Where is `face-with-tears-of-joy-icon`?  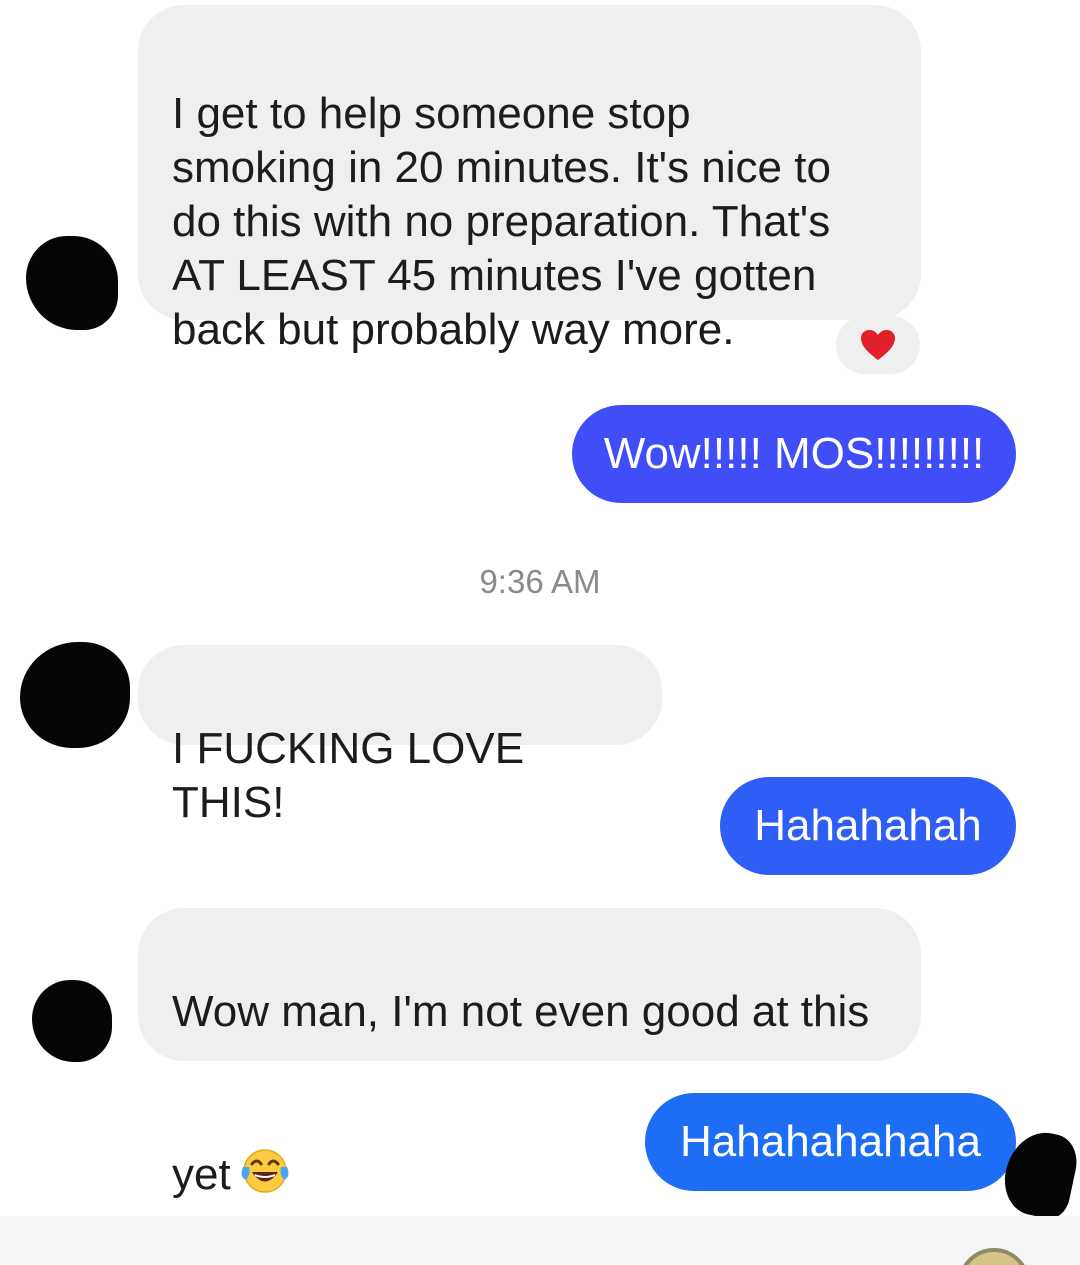 face-with-tears-of-joy-icon is located at coordinates (265, 1177).